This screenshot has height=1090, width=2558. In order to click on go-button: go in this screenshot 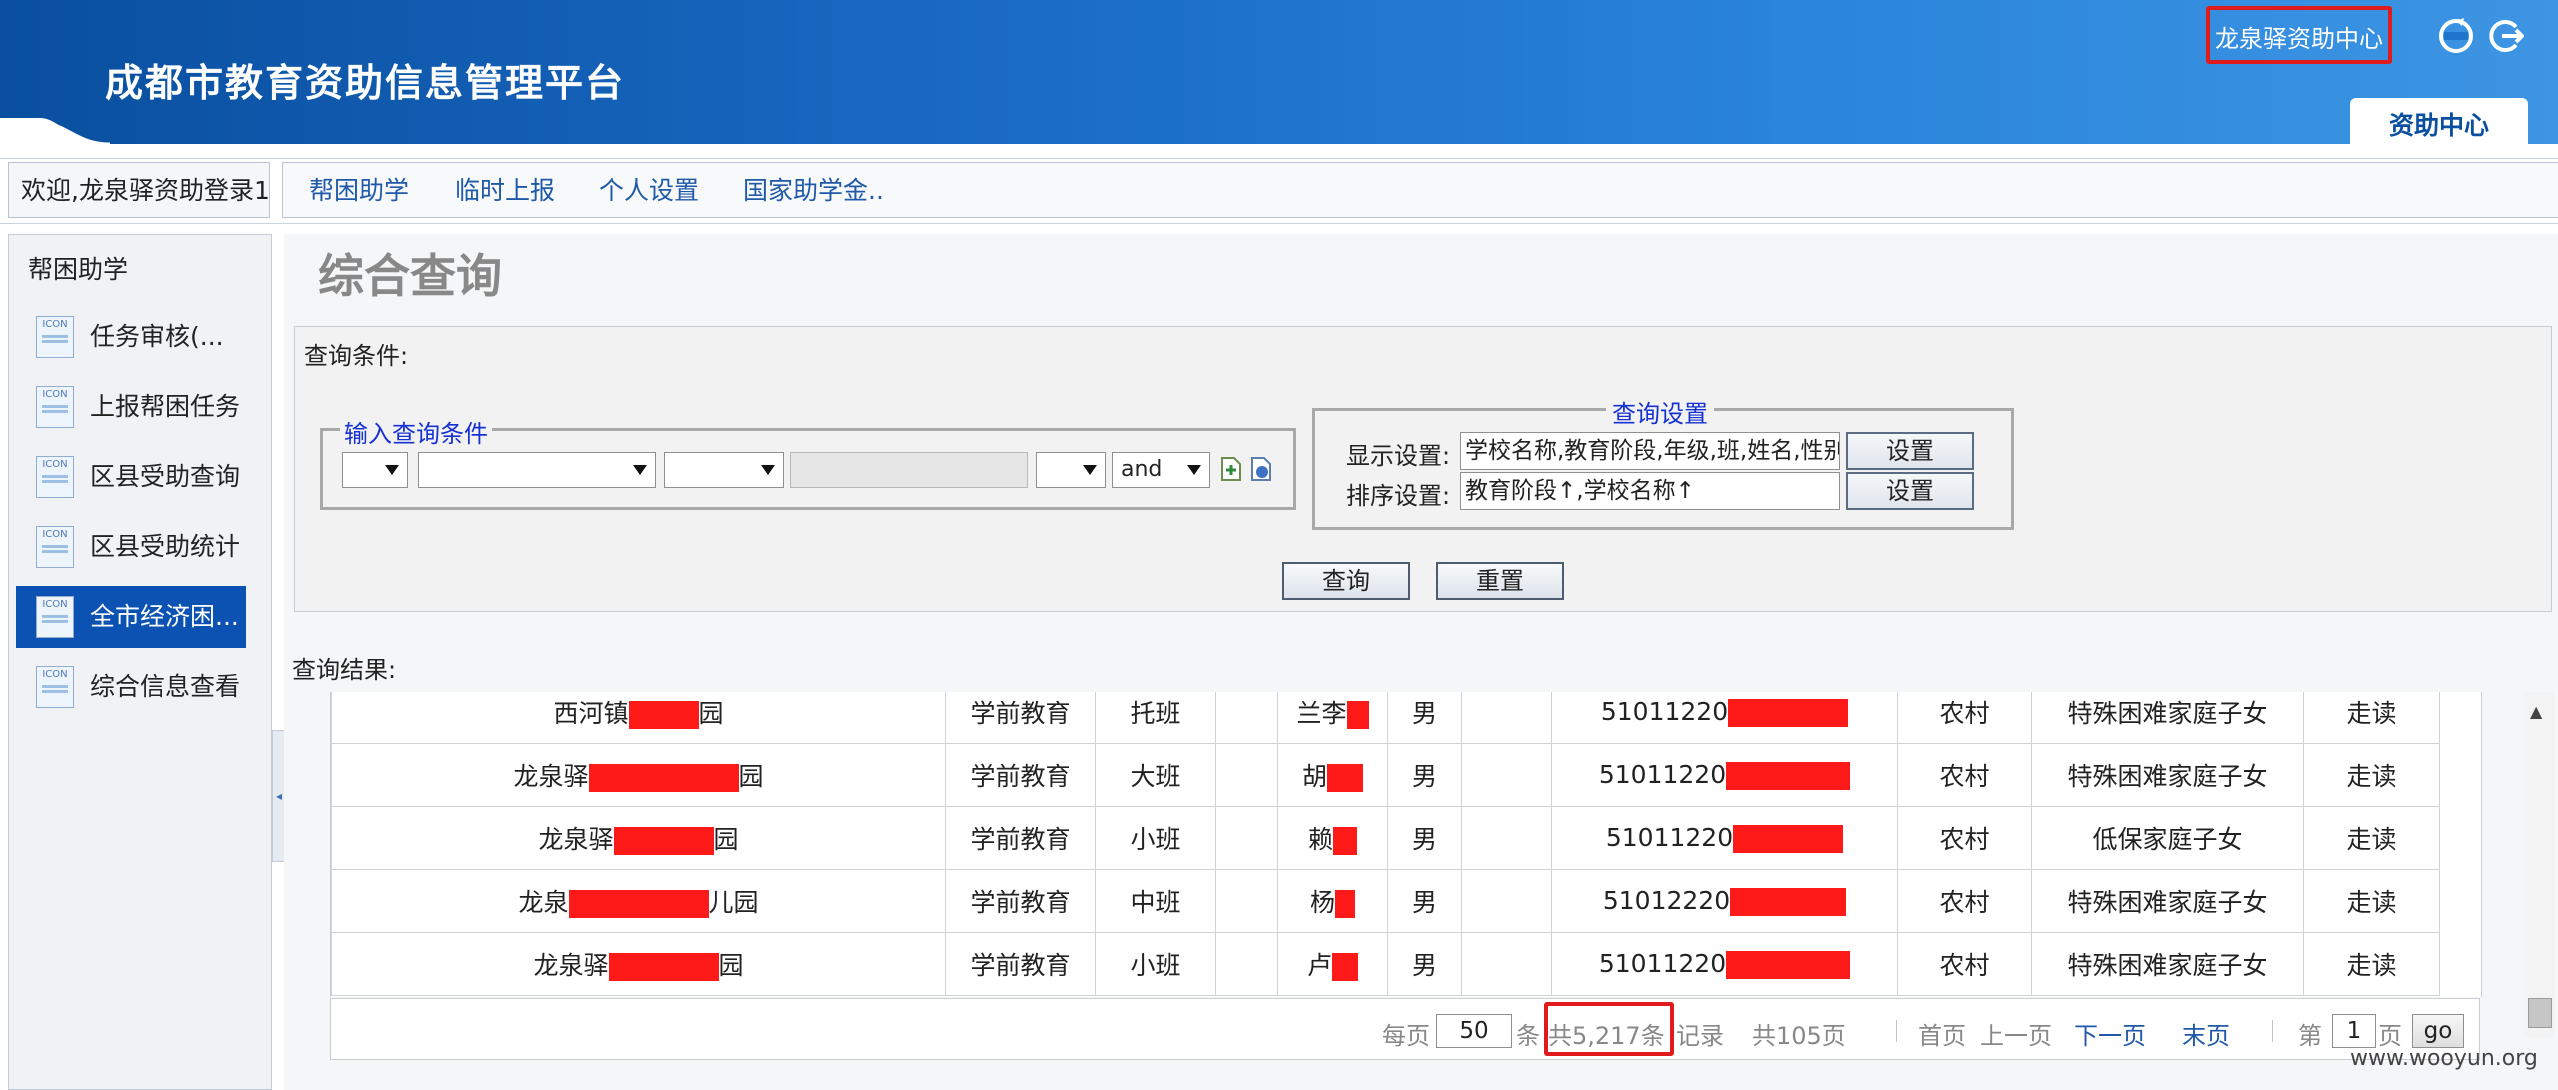, I will do `click(2438, 1031)`.